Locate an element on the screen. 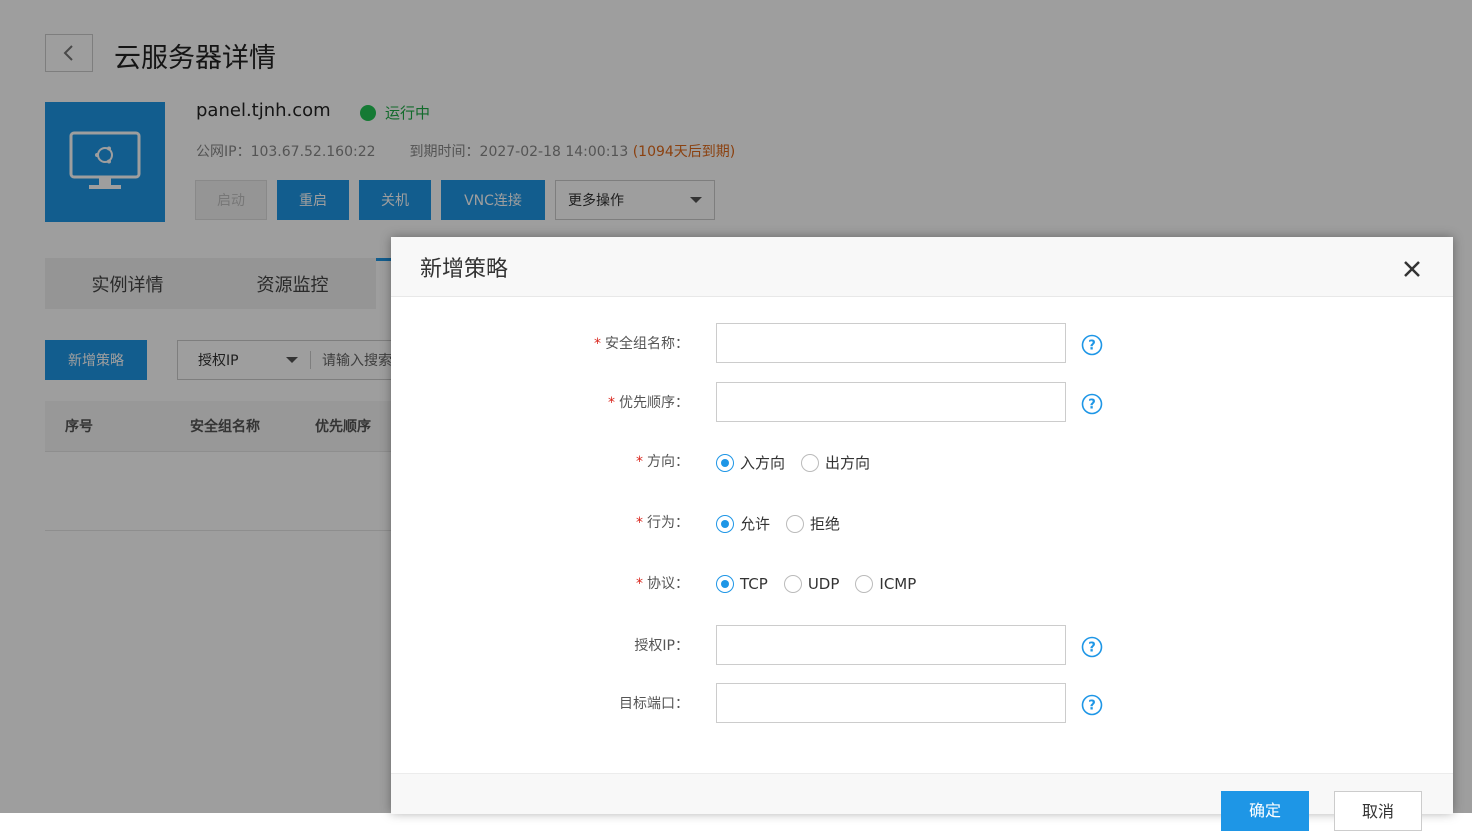 The height and width of the screenshot is (831, 1472). name-label: * 安全组名称： is located at coordinates (641, 344).